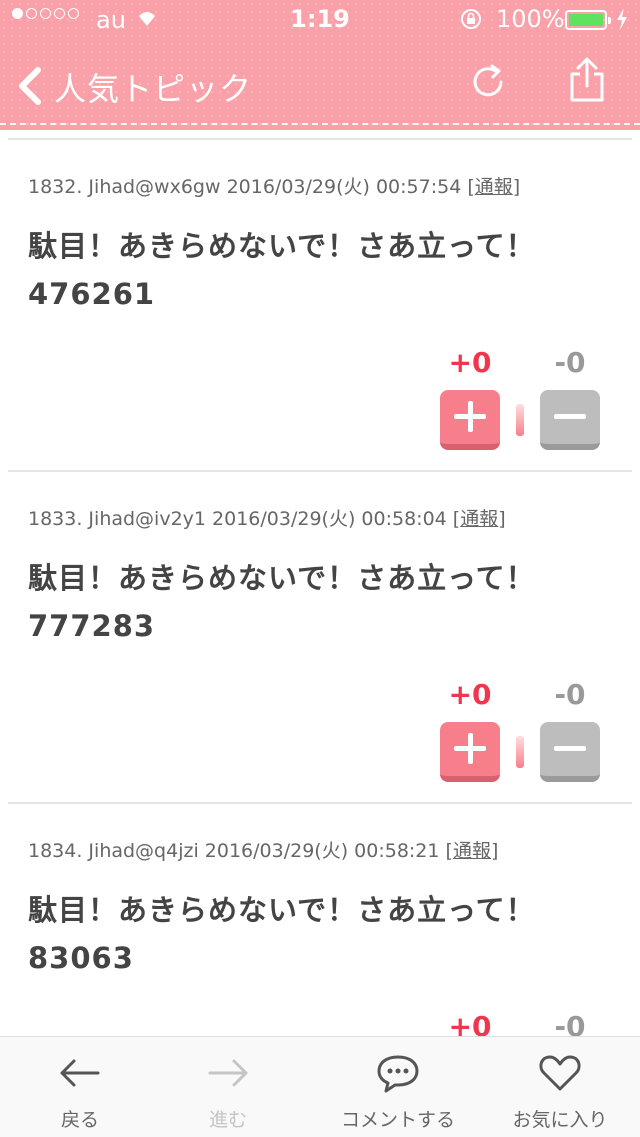 The height and width of the screenshot is (1137, 640). Describe the element at coordinates (560, 1073) in the screenshot. I see `heart-icon` at that location.